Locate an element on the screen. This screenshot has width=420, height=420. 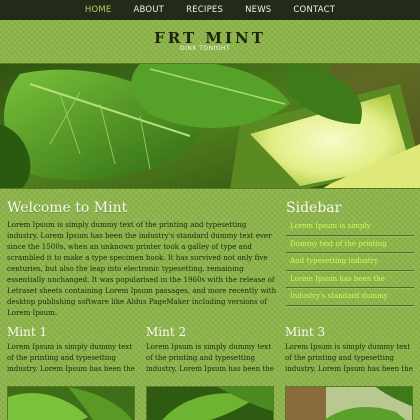
sidebar-item-2: Dummy text of the printing is located at coordinates (350, 244).